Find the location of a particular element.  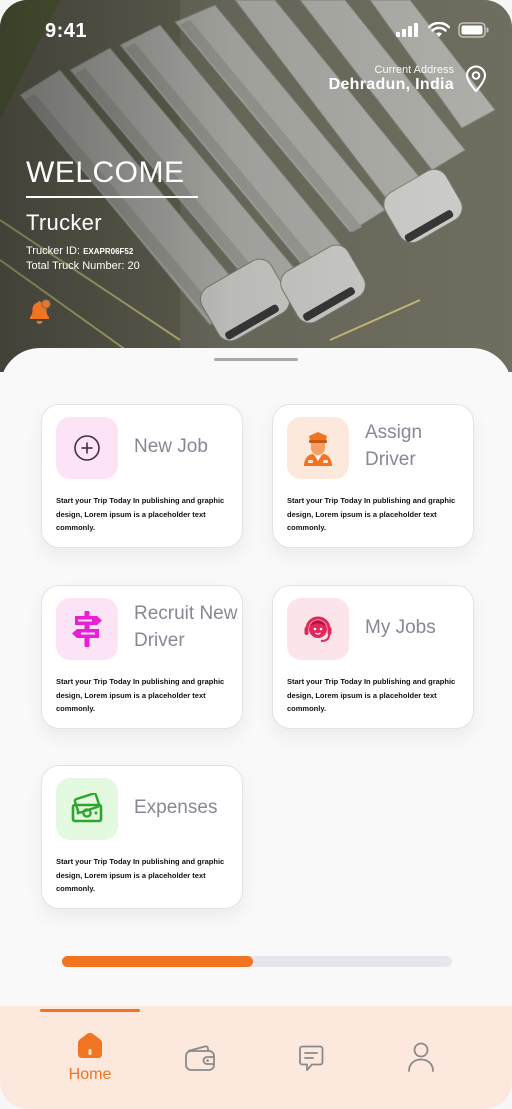

trucker-id-line: Trucker ID: EXAPR06F52 is located at coordinates (112, 251).